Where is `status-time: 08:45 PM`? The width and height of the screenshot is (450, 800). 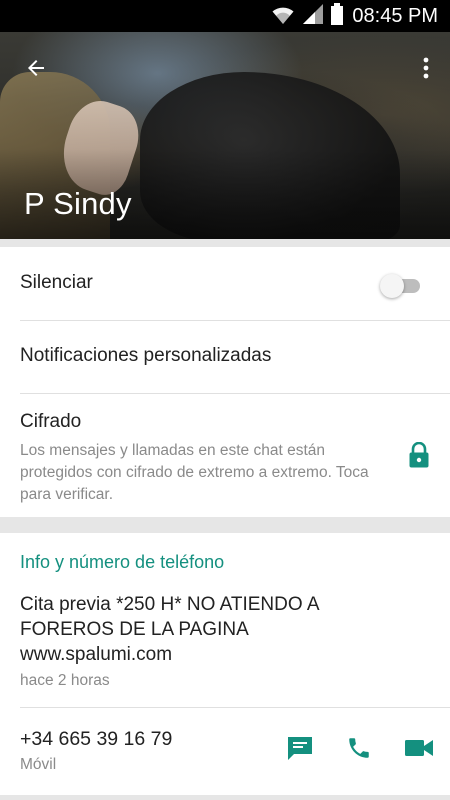 status-time: 08:45 PM is located at coordinates (395, 15).